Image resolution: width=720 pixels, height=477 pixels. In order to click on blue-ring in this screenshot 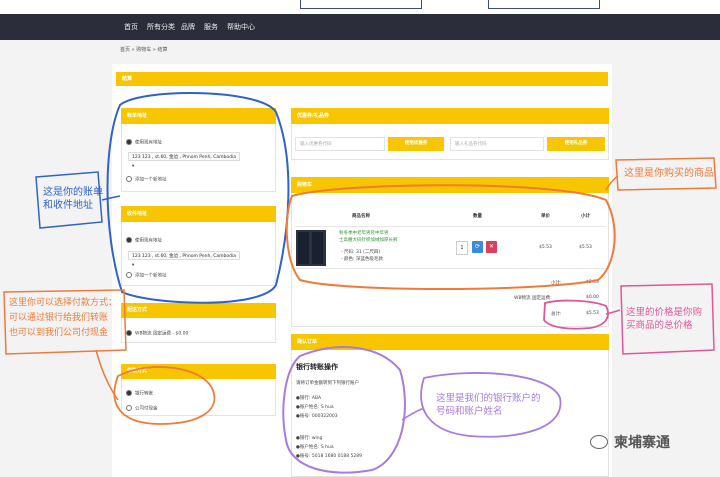, I will do `click(198, 198)`.